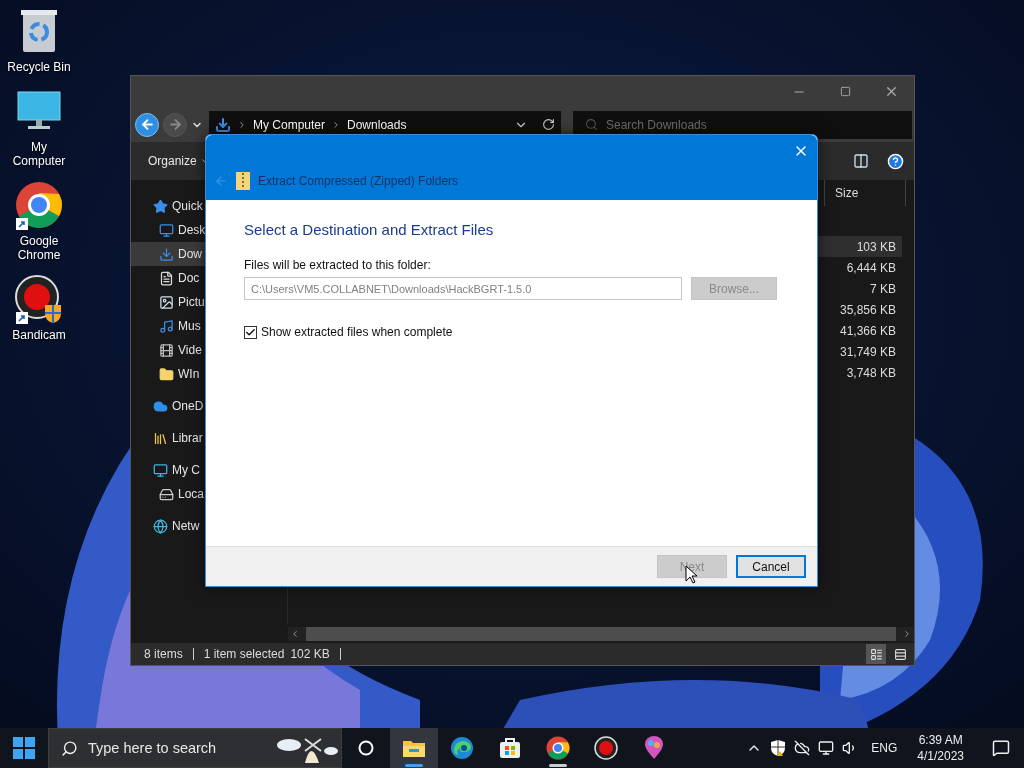 This screenshot has height=768, width=1024. I want to click on selection-status: 1 item selected, so click(244, 654).